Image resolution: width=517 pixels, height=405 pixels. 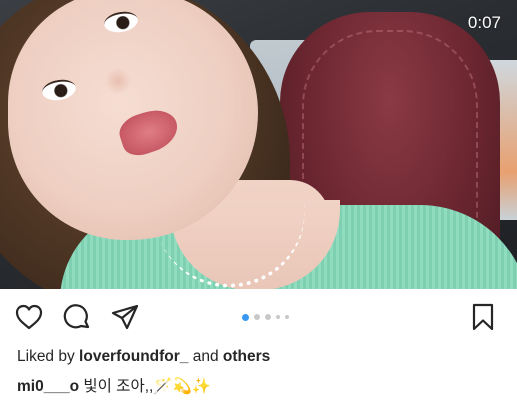 What do you see at coordinates (205, 356) in the screenshot?
I see `likes-conjunction: and` at bounding box center [205, 356].